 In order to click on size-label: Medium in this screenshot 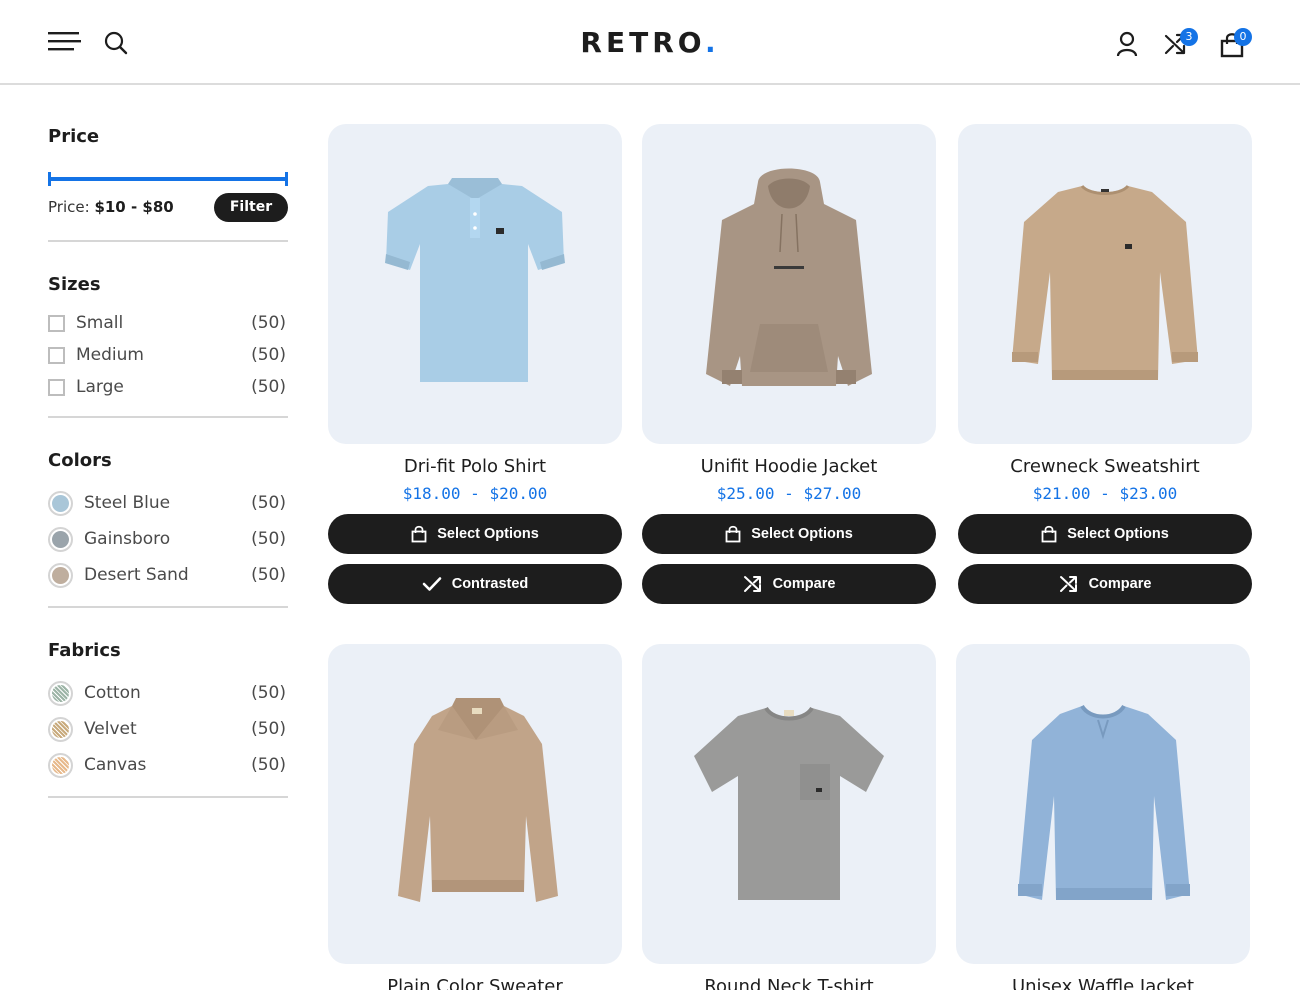, I will do `click(110, 355)`.